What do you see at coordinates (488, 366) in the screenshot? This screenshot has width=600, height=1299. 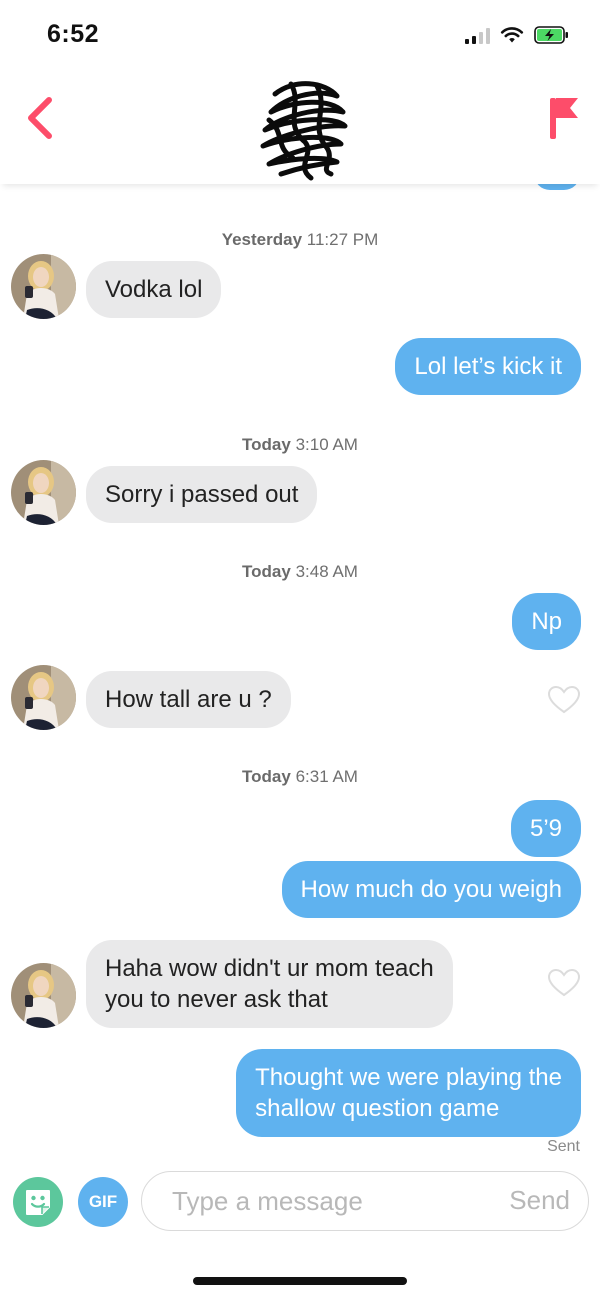 I see `outgoing-message-bubble: Lol let’s kick it` at bounding box center [488, 366].